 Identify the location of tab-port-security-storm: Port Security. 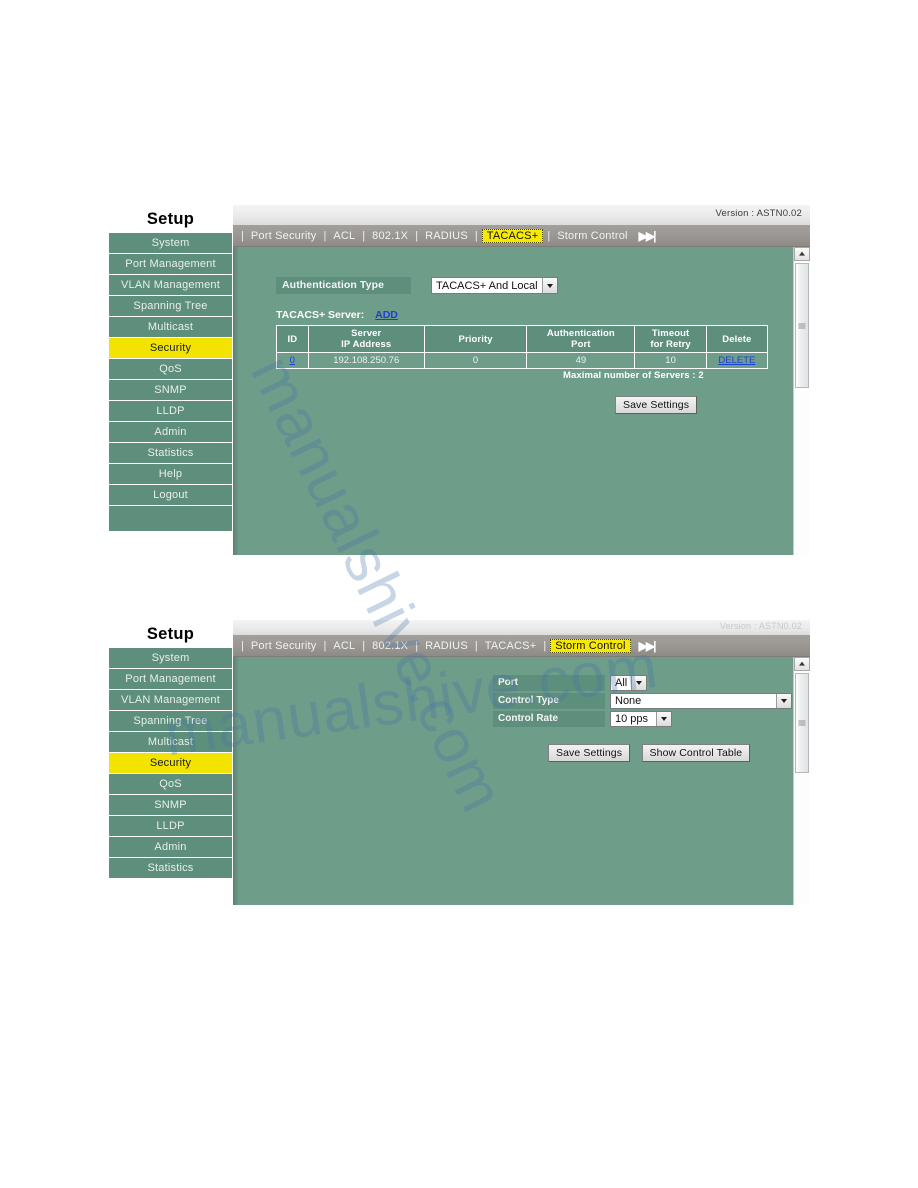
(284, 646).